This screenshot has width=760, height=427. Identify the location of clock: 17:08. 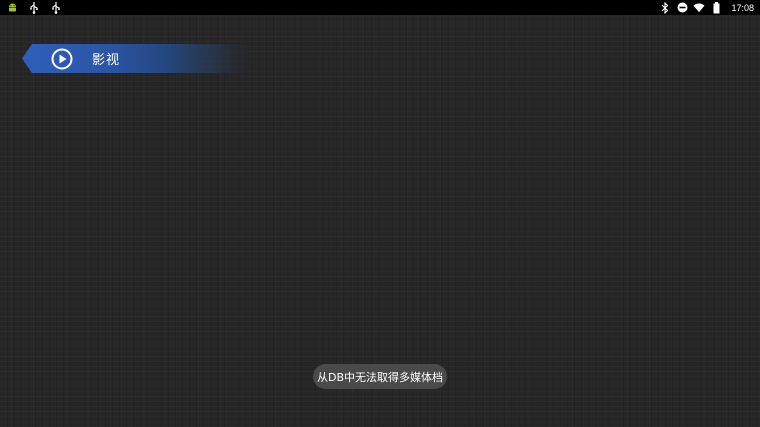
(742, 7).